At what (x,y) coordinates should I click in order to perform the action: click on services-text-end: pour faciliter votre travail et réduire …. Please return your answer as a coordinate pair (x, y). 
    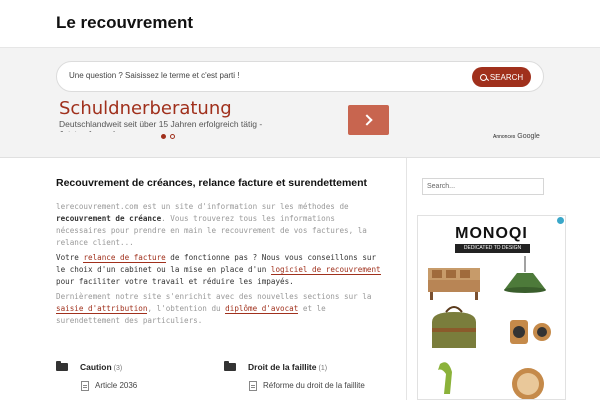
    Looking at the image, I should click on (175, 281).